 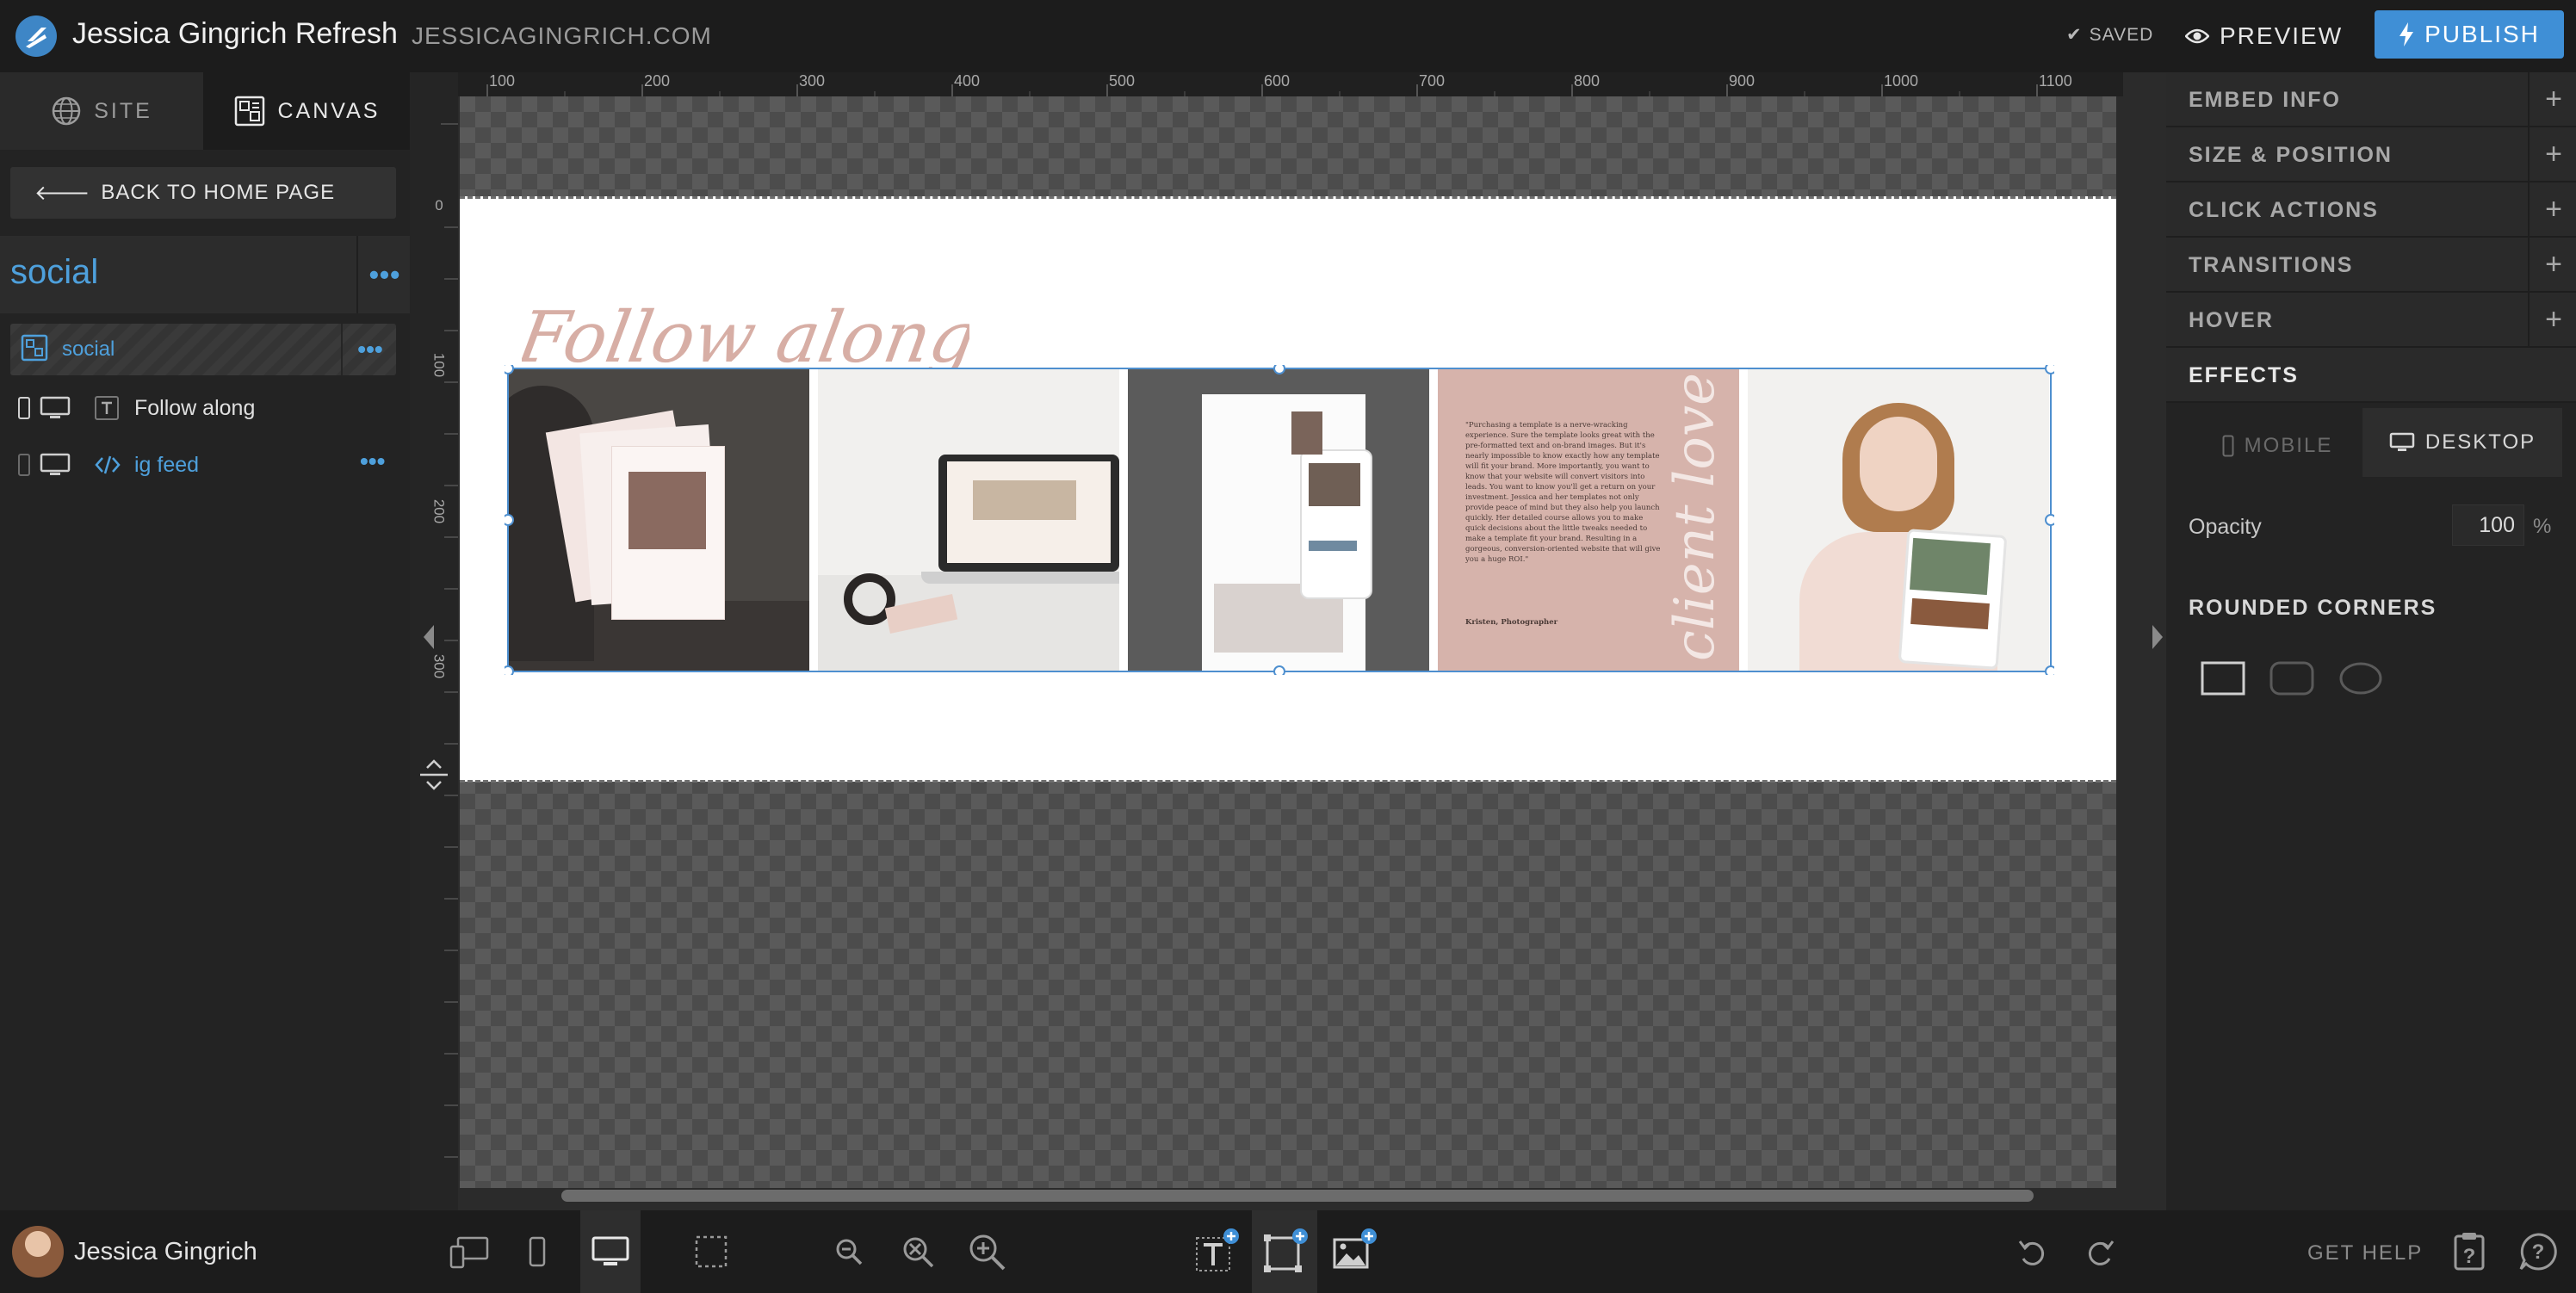 What do you see at coordinates (2197, 36) in the screenshot?
I see `eye-icon` at bounding box center [2197, 36].